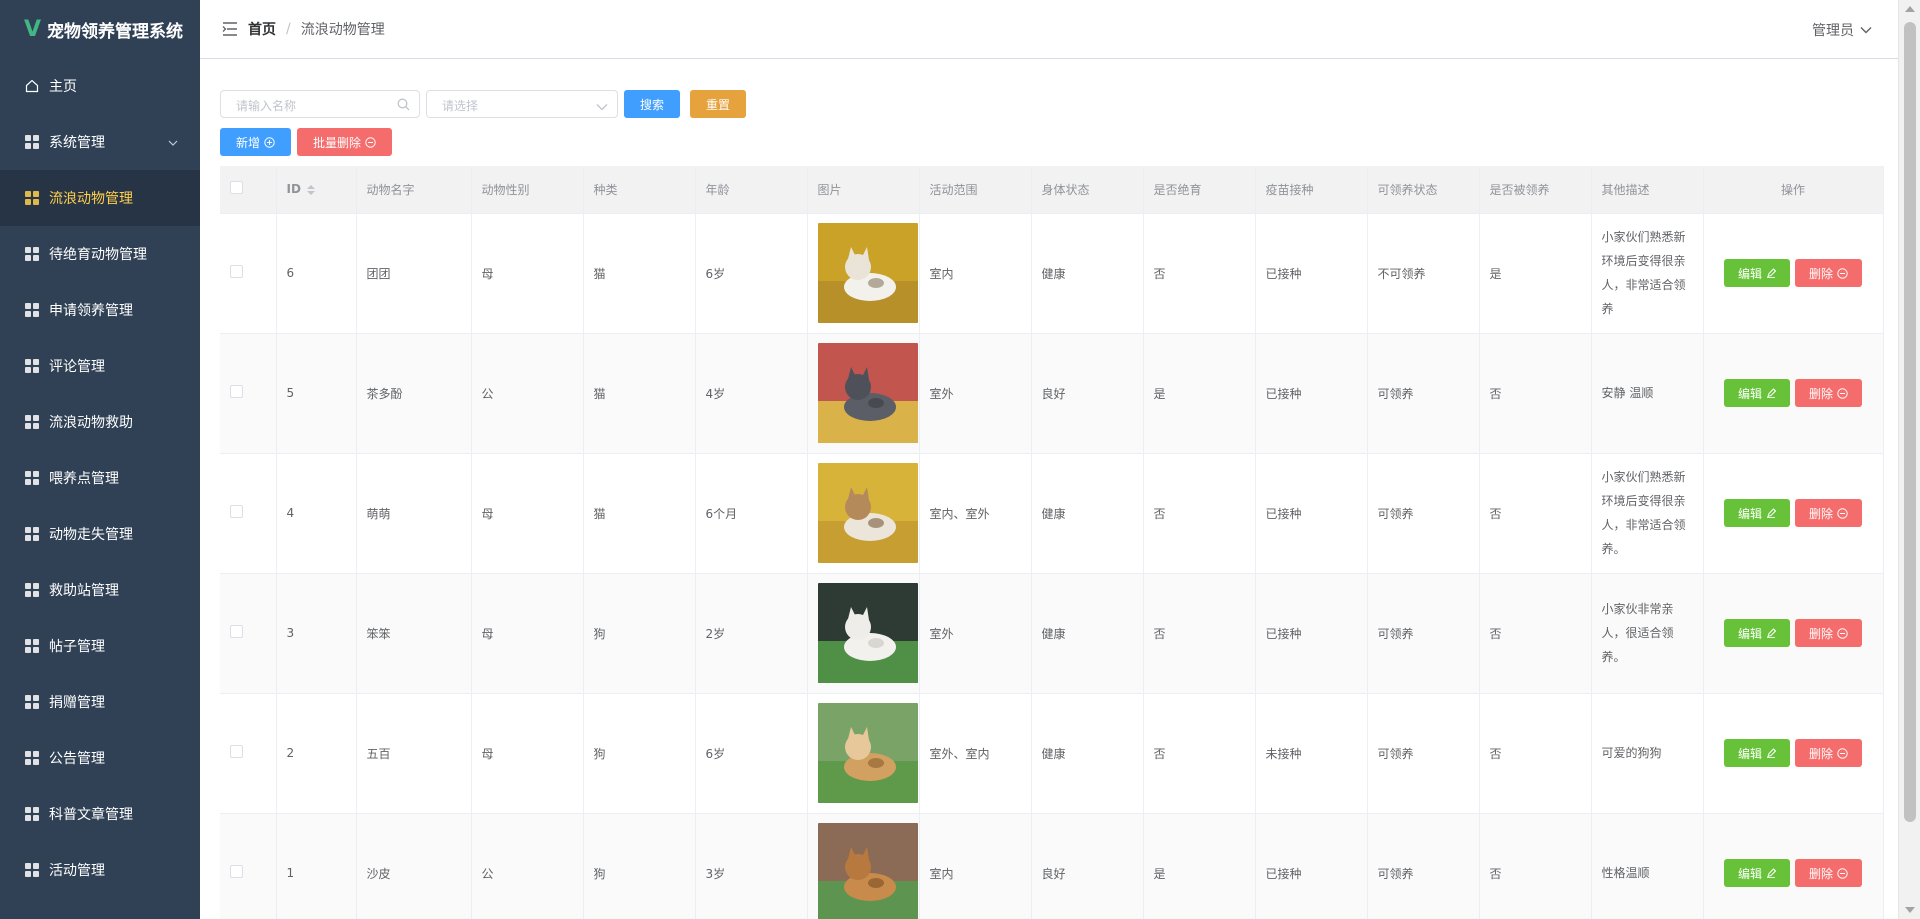 The height and width of the screenshot is (919, 1920). Describe the element at coordinates (77, 871) in the screenshot. I see `sidebar-item-label: 活动管理` at that location.